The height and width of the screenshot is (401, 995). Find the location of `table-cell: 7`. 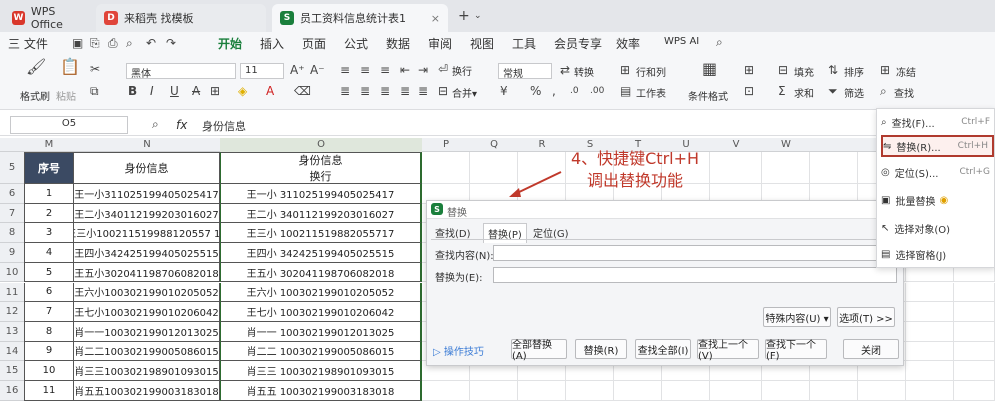

table-cell: 7 is located at coordinates (49, 312).